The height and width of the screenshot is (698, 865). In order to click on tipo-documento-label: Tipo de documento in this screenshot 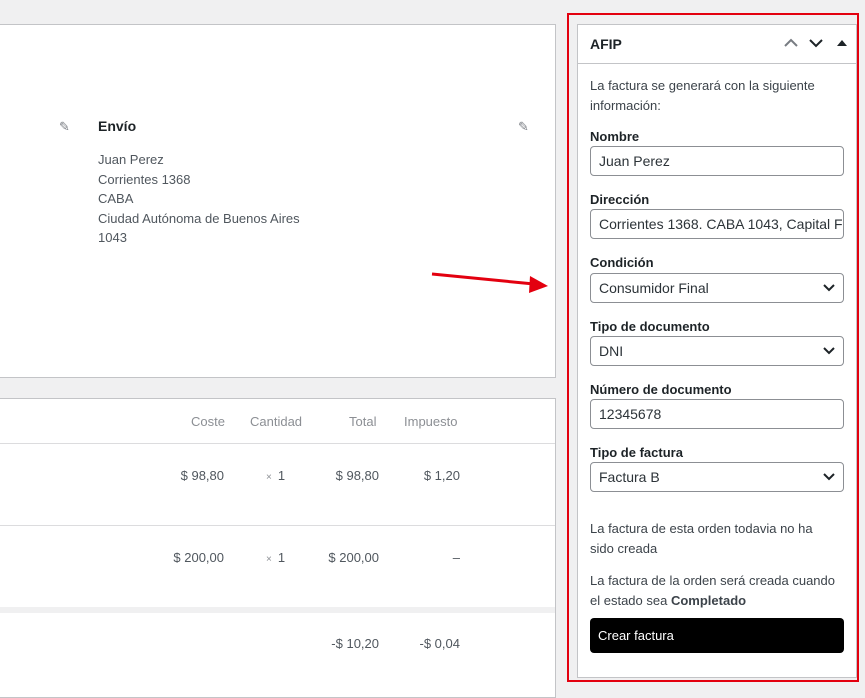, I will do `click(650, 326)`.